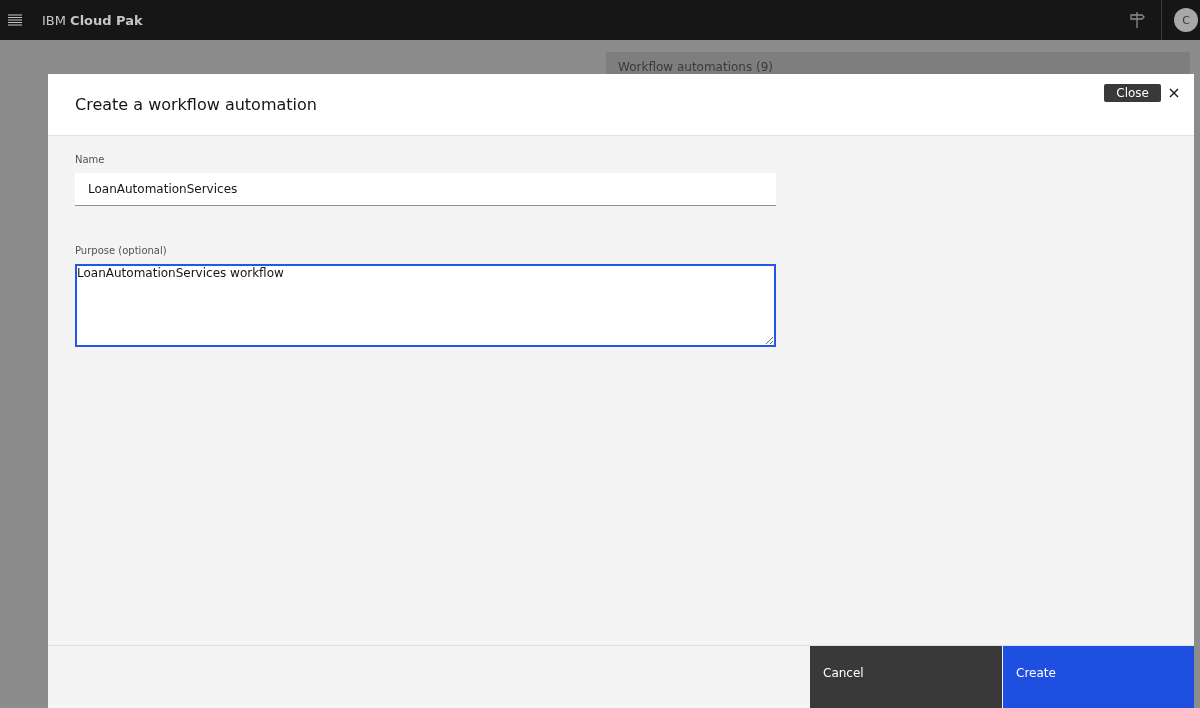  Describe the element at coordinates (15, 20) in the screenshot. I see `menu-icon` at that location.